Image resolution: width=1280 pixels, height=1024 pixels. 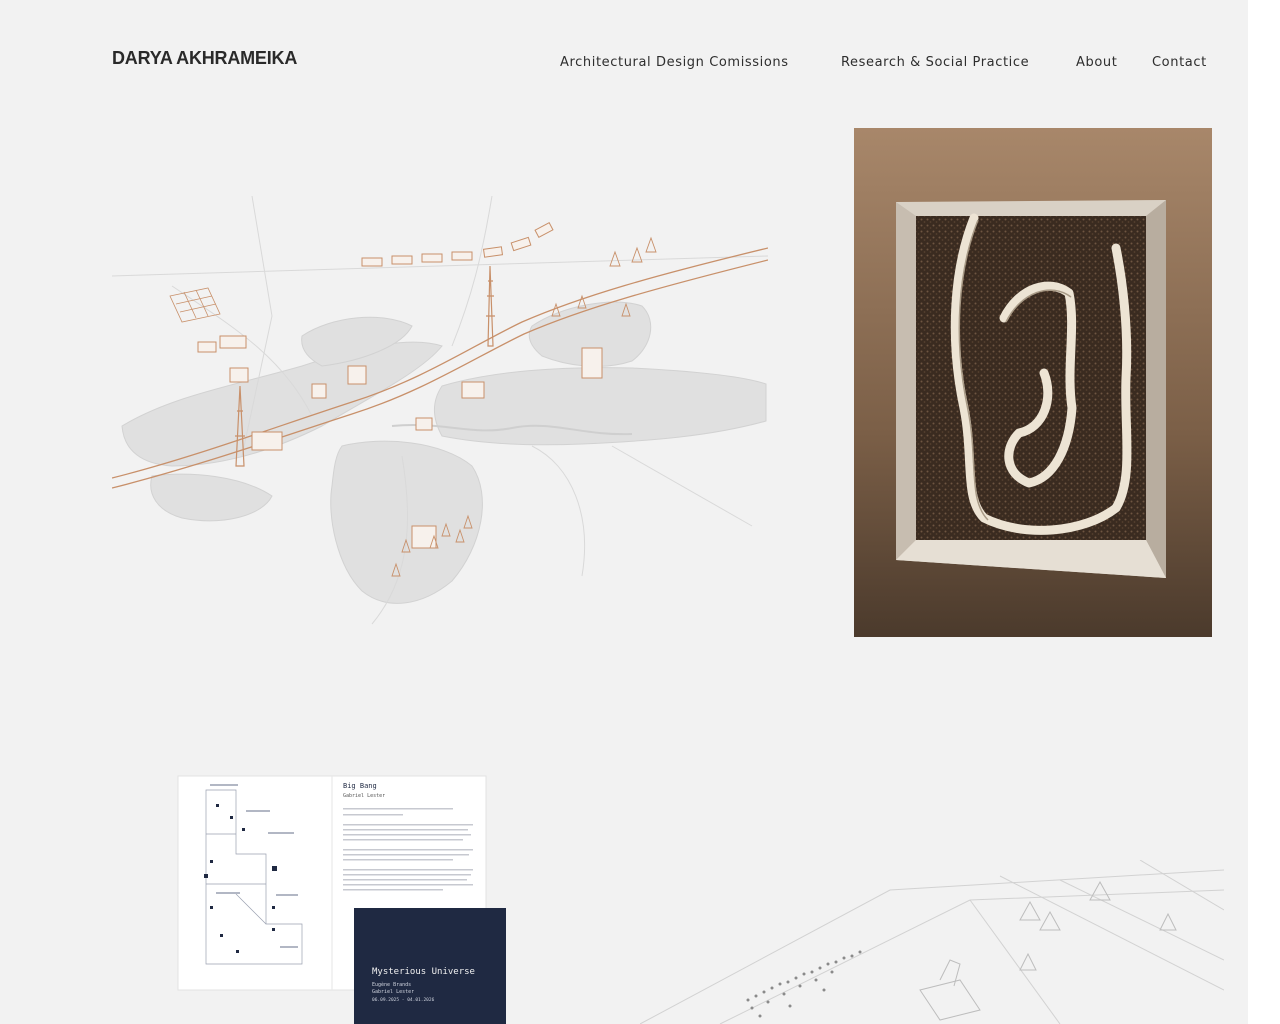 I want to click on nav-research-social-practice: Research & Social Practice, so click(x=935, y=62).